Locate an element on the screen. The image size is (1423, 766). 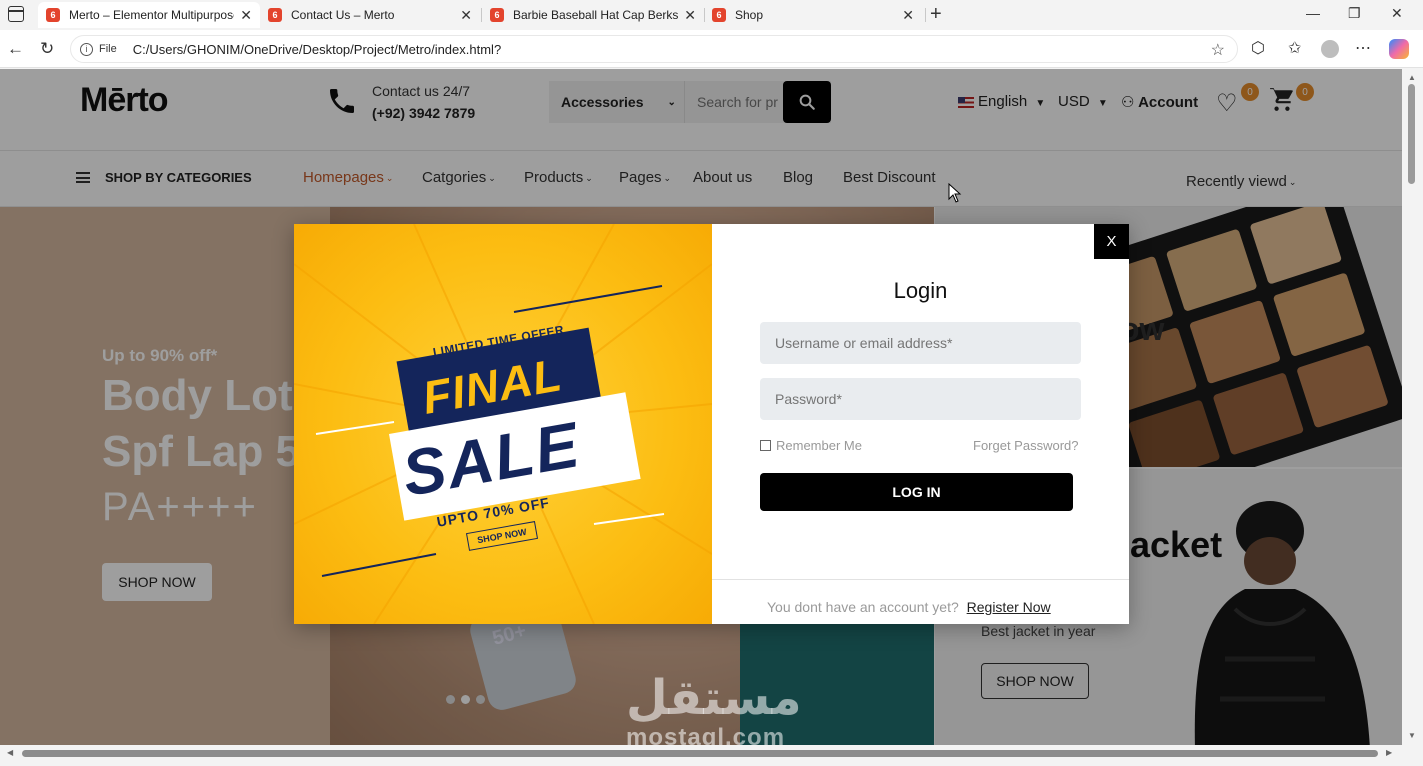
minimize-icon: — is located at coordinates (1313, 13).